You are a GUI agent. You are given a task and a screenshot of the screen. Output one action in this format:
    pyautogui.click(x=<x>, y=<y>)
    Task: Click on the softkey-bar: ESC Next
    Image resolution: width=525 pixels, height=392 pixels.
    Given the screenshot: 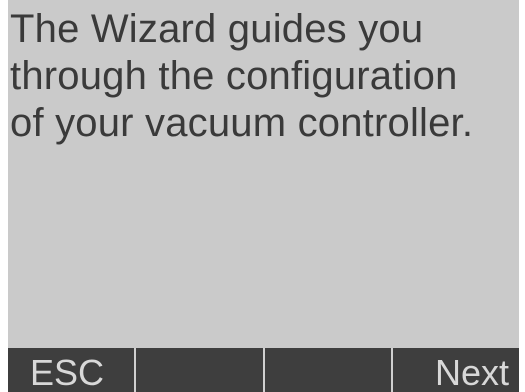 What is the action you would take?
    pyautogui.click(x=263, y=370)
    